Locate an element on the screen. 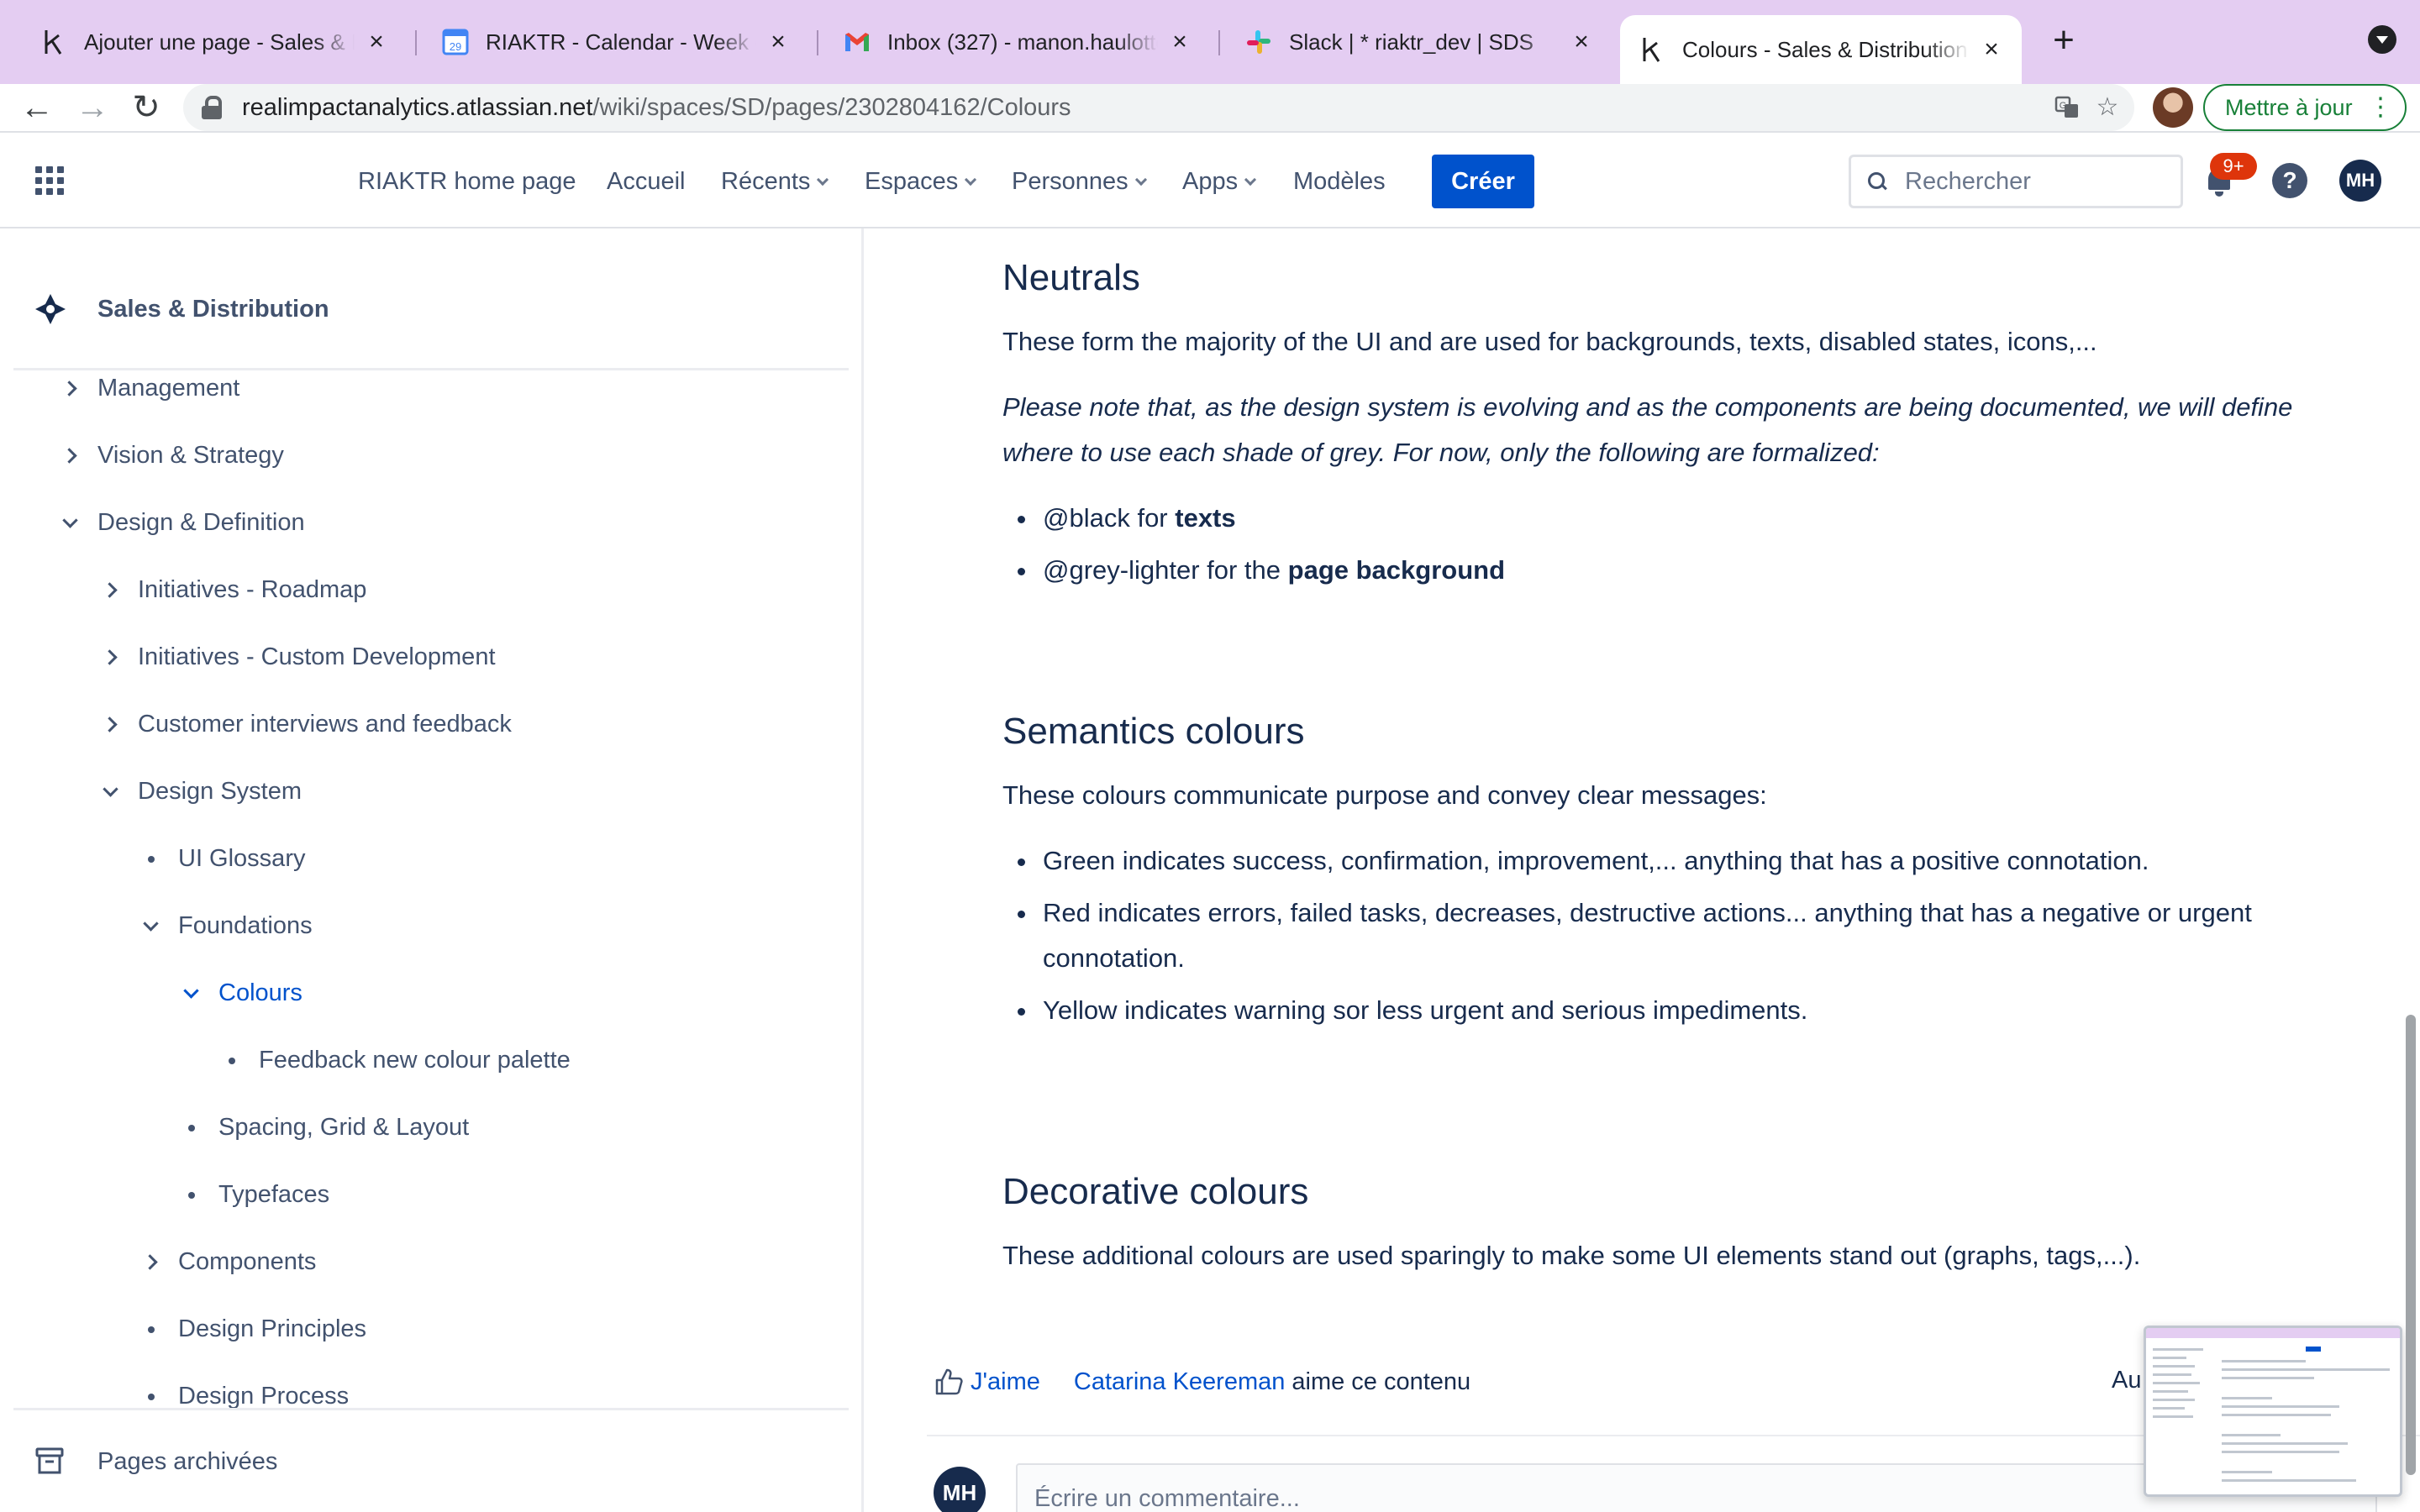 This screenshot has width=2420, height=1512. back-icon: ← is located at coordinates (36, 107).